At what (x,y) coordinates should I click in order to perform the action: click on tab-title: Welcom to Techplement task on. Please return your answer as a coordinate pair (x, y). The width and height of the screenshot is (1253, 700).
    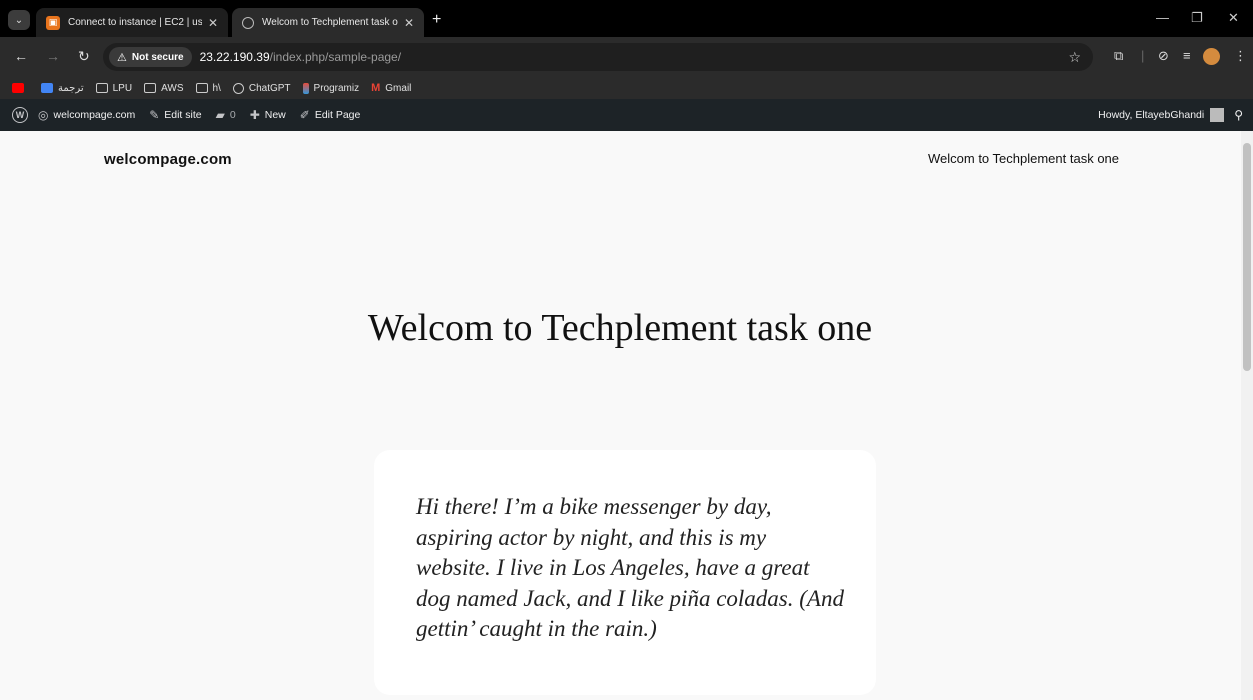
    Looking at the image, I should click on (330, 22).